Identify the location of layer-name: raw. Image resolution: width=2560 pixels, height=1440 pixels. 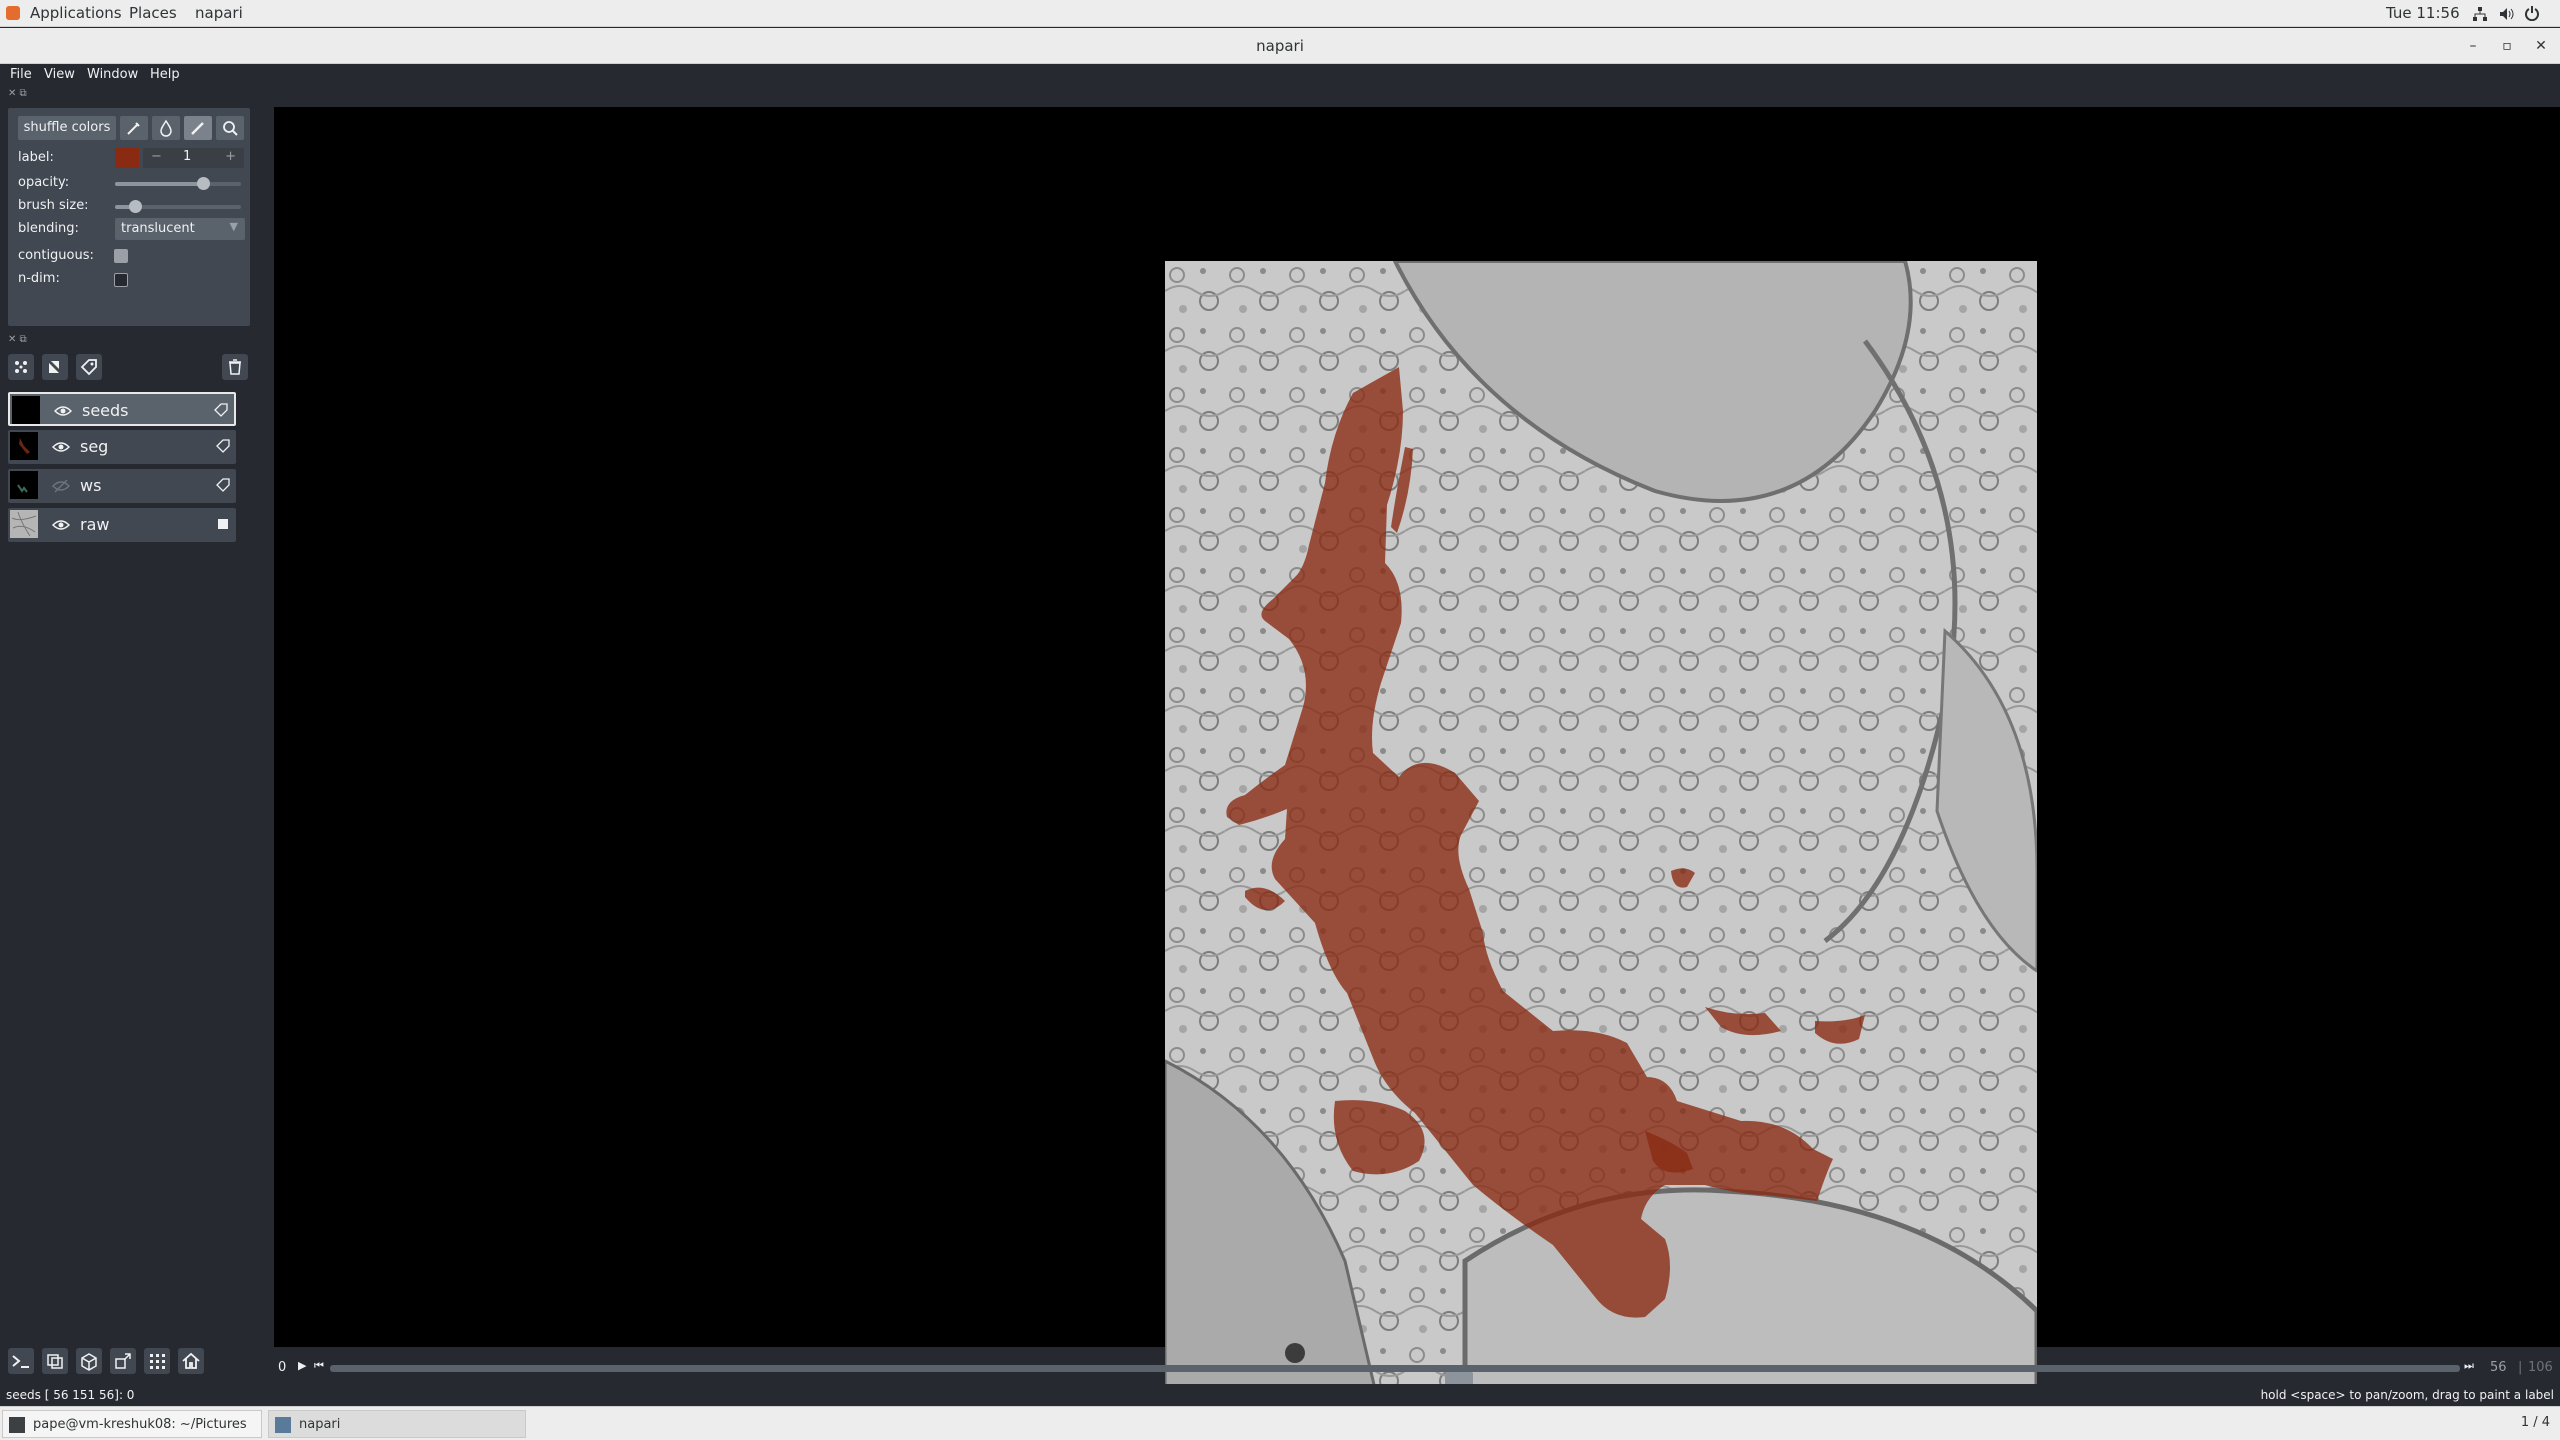
(94, 524).